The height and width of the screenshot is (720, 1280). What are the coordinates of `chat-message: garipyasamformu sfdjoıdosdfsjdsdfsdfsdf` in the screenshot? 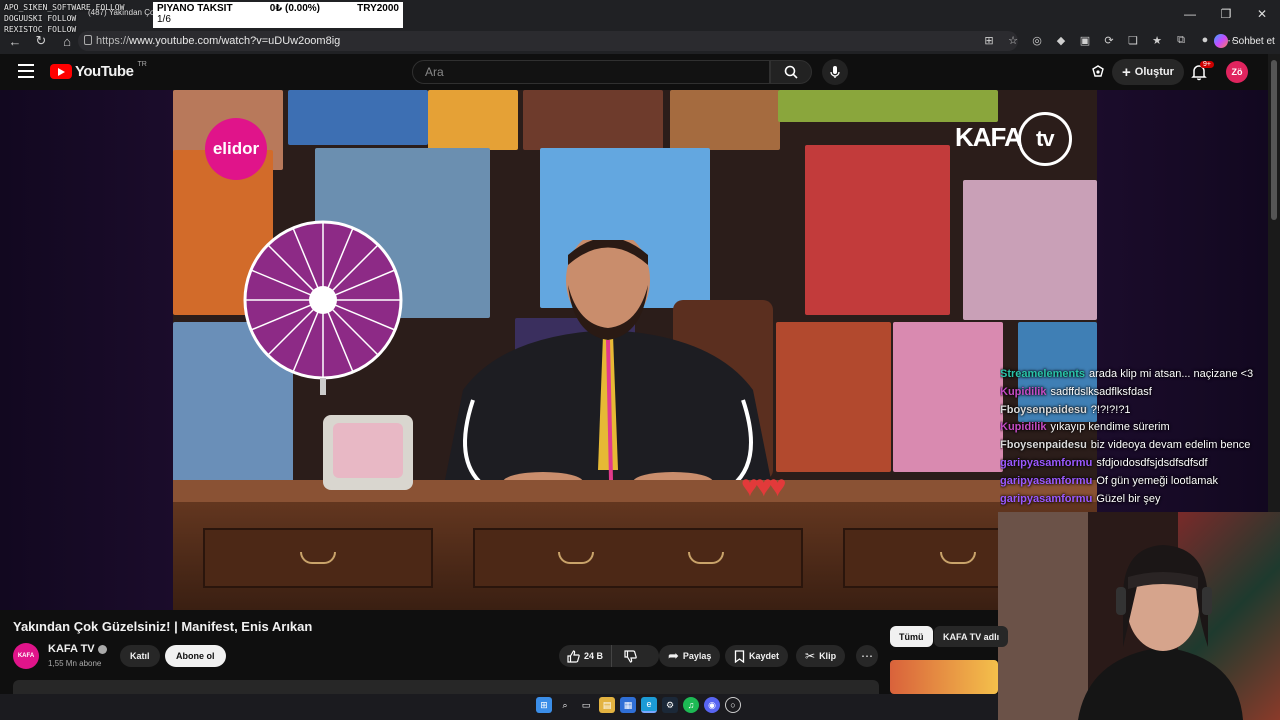 It's located at (1140, 464).